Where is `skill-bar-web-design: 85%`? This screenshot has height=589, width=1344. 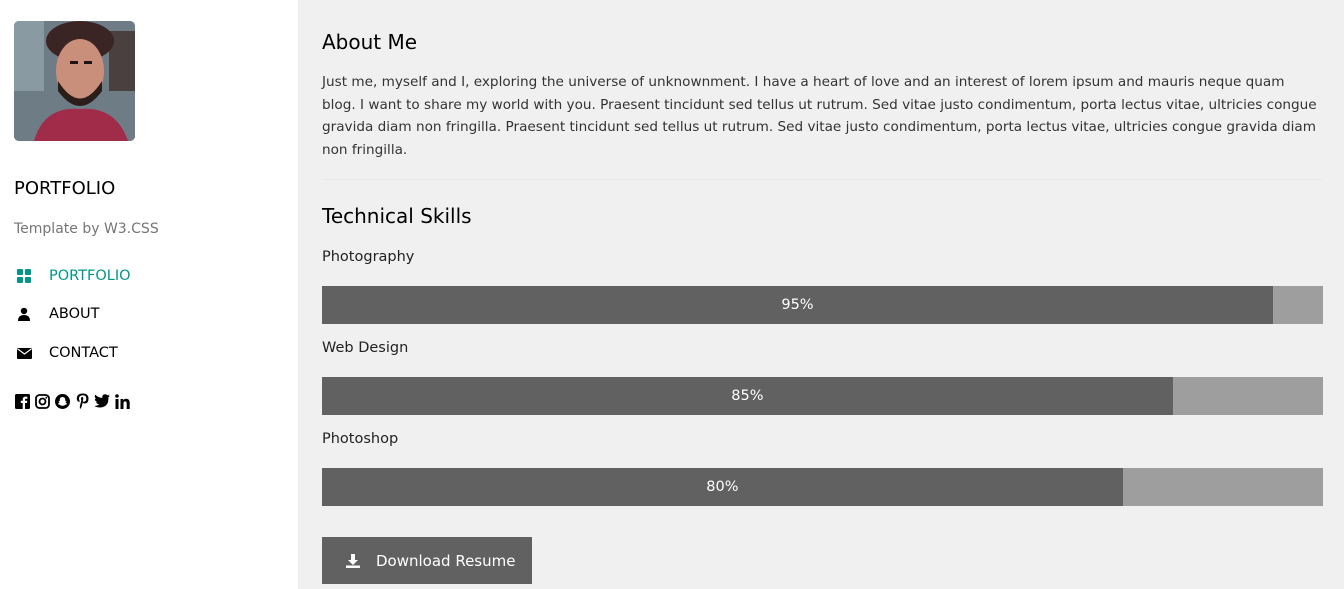 skill-bar-web-design: 85% is located at coordinates (822, 396).